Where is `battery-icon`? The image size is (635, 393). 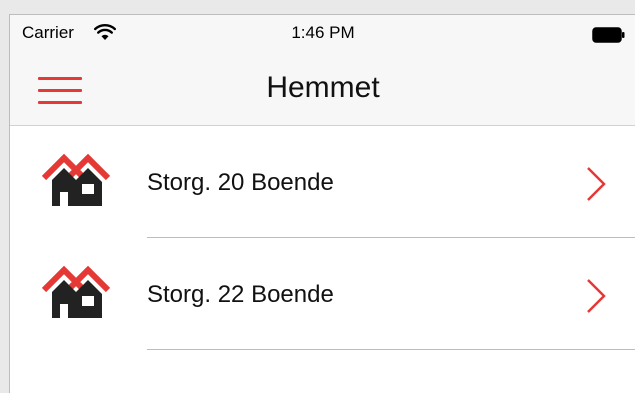 battery-icon is located at coordinates (608, 35).